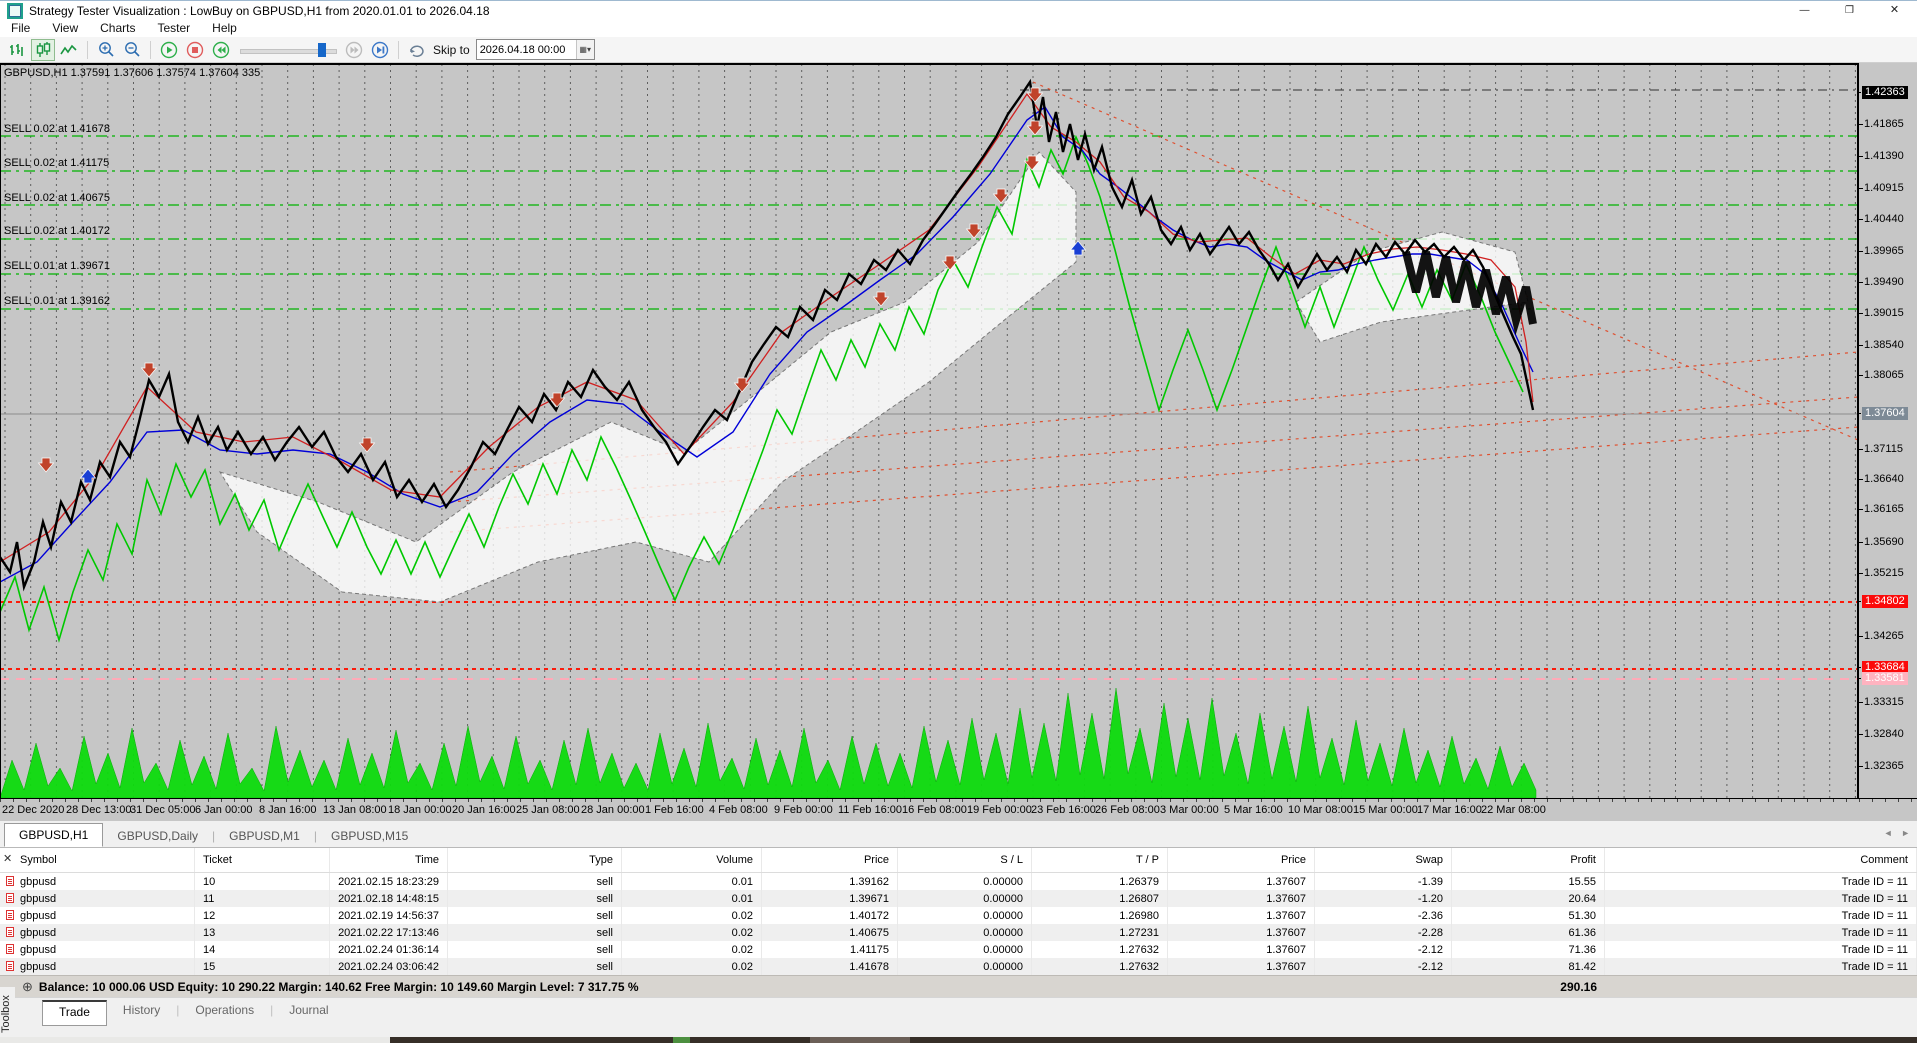 The height and width of the screenshot is (1043, 1917). What do you see at coordinates (965, 860) in the screenshot?
I see `column-header-sl: S / L` at bounding box center [965, 860].